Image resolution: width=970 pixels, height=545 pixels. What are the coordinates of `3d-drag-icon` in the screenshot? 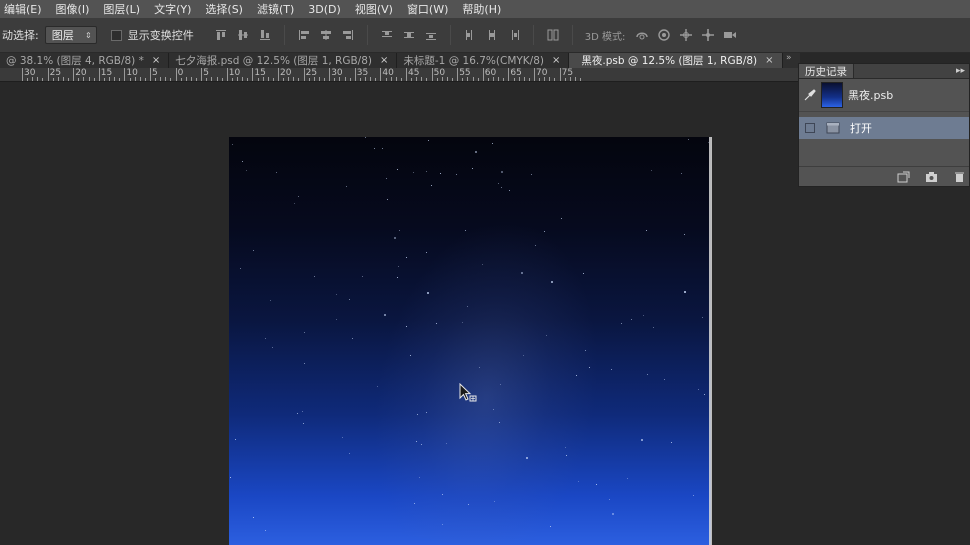 It's located at (686, 35).